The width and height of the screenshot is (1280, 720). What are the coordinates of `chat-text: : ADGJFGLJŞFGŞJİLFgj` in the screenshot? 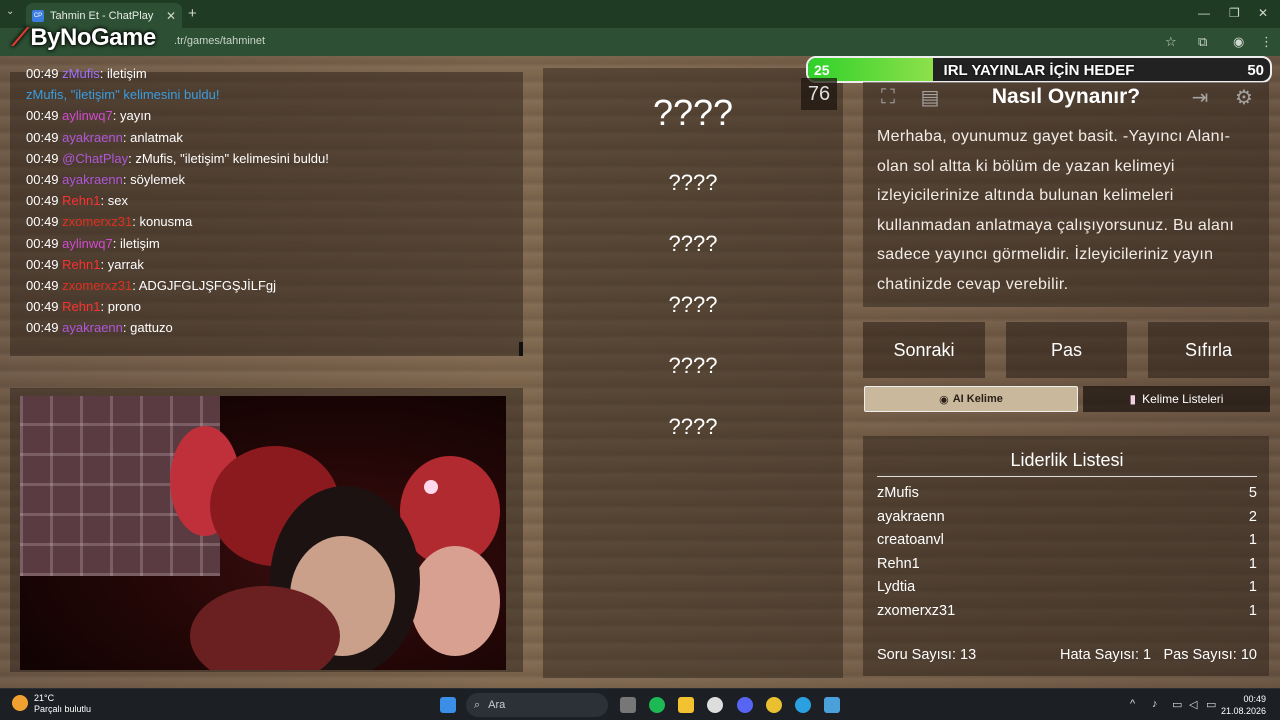 It's located at (204, 285).